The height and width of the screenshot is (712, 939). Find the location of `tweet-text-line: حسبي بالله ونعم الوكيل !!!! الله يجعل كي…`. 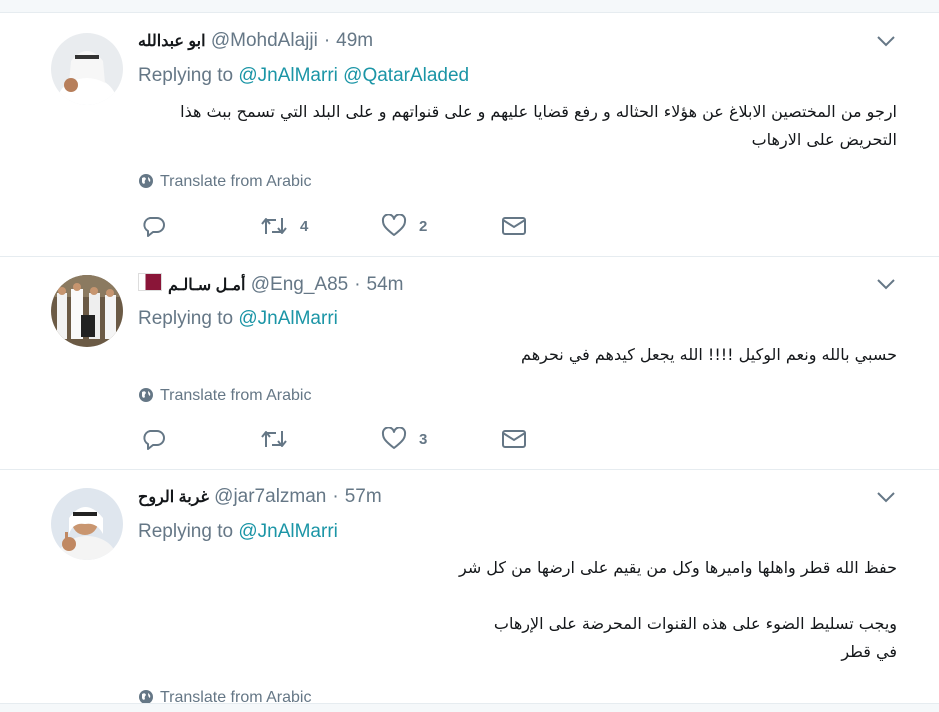

tweet-text-line: حسبي بالله ونعم الوكيل !!!! الله يجعل كي… is located at coordinates (709, 354).